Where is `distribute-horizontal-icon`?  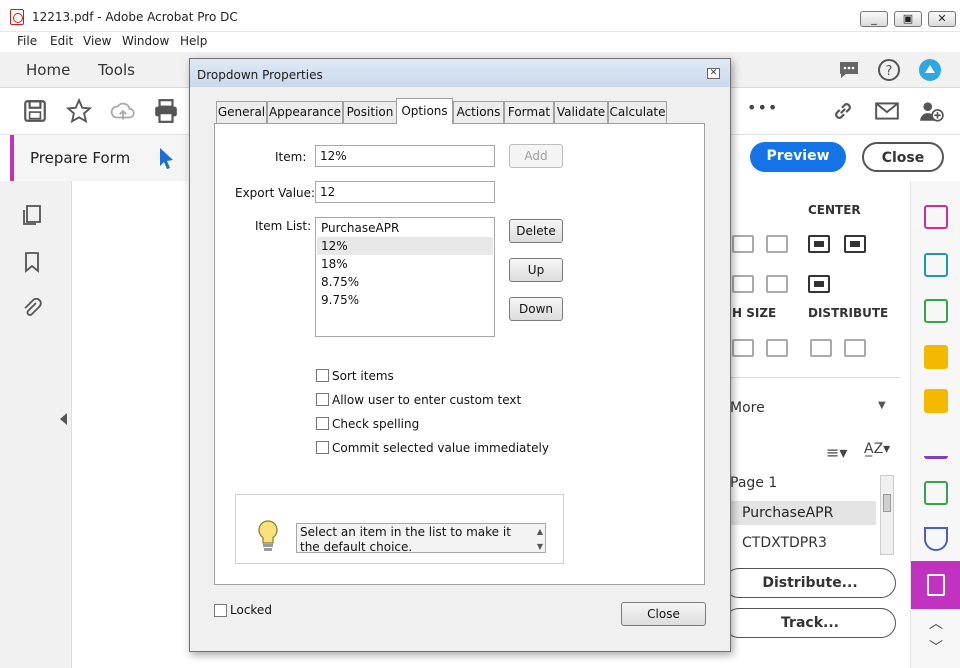
distribute-horizontal-icon is located at coordinates (821, 348).